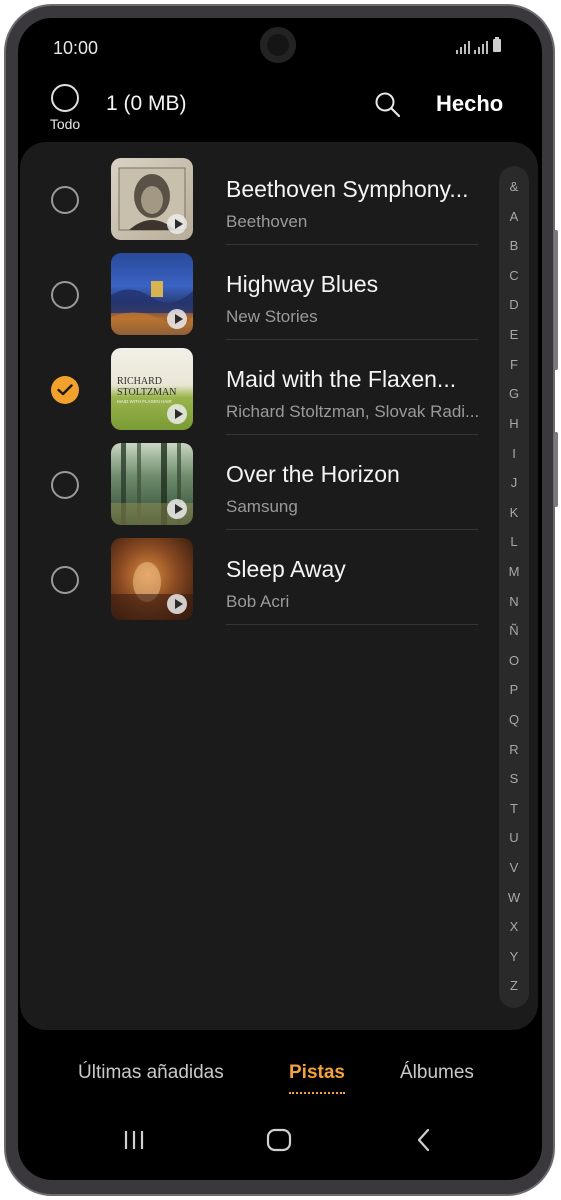 This screenshot has height=1200, width=561. What do you see at coordinates (286, 569) in the screenshot?
I see `track-title: Sleep Away` at bounding box center [286, 569].